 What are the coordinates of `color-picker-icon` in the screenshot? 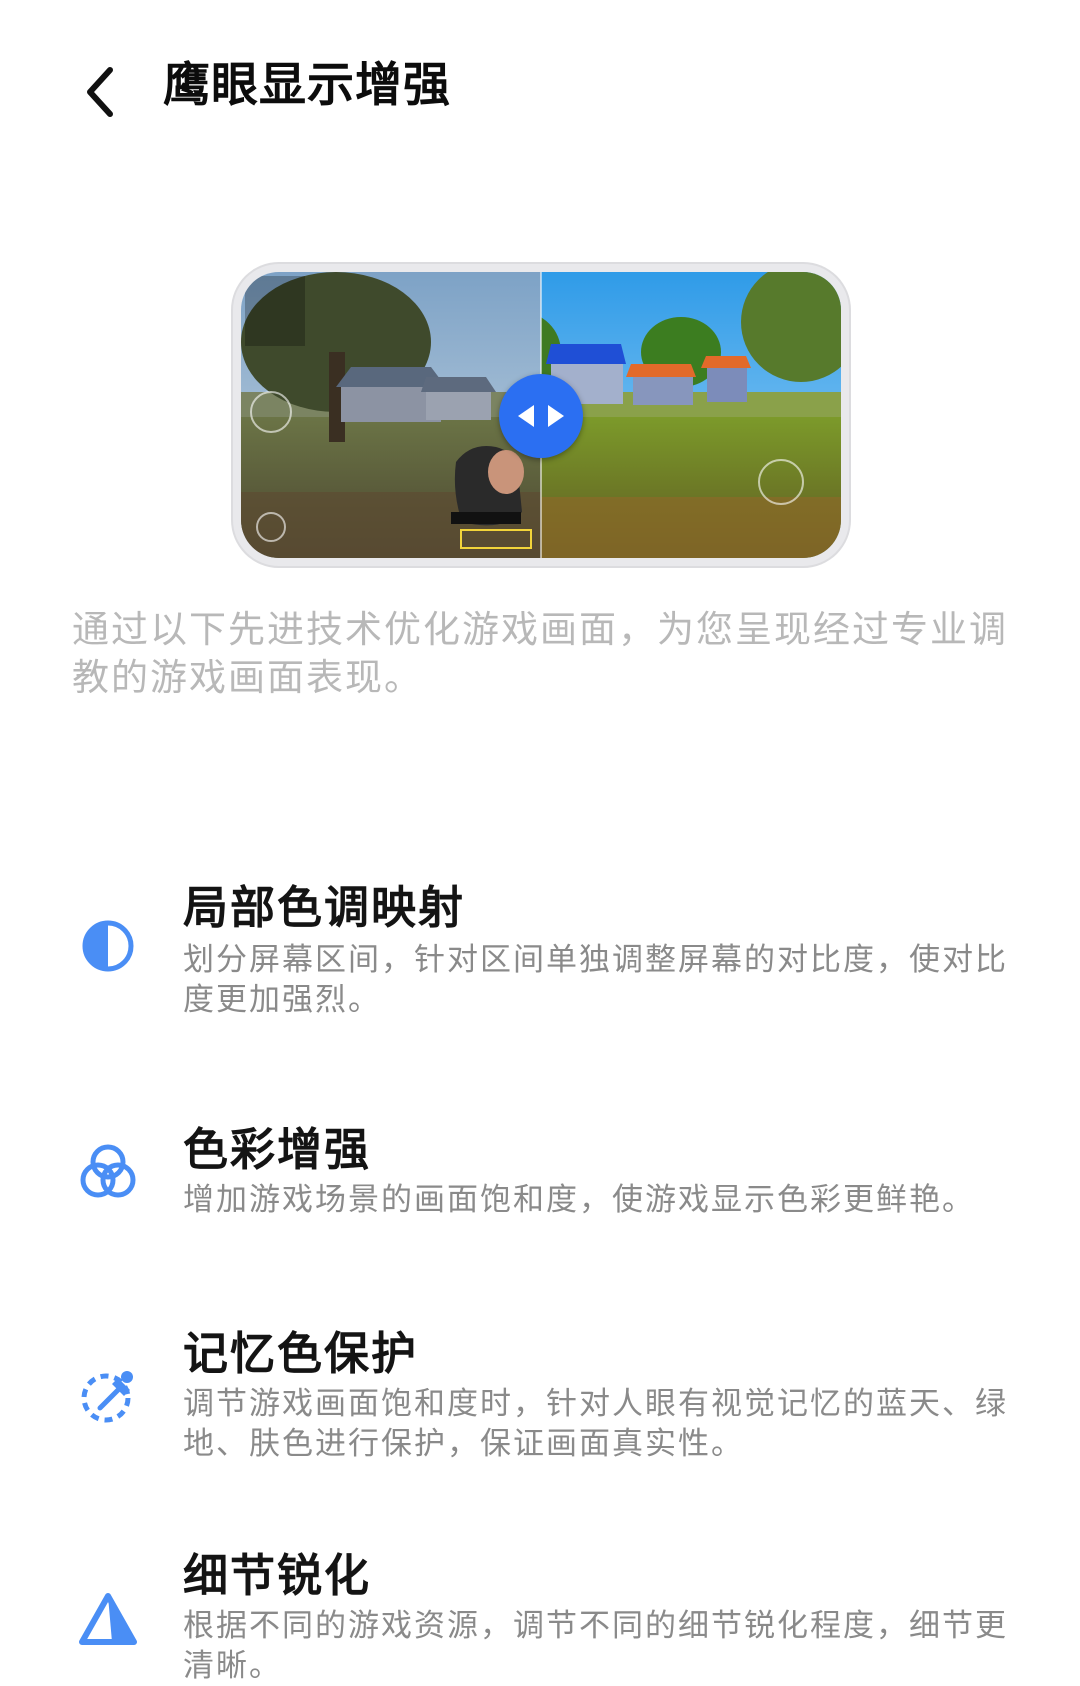 It's located at (108, 1396).